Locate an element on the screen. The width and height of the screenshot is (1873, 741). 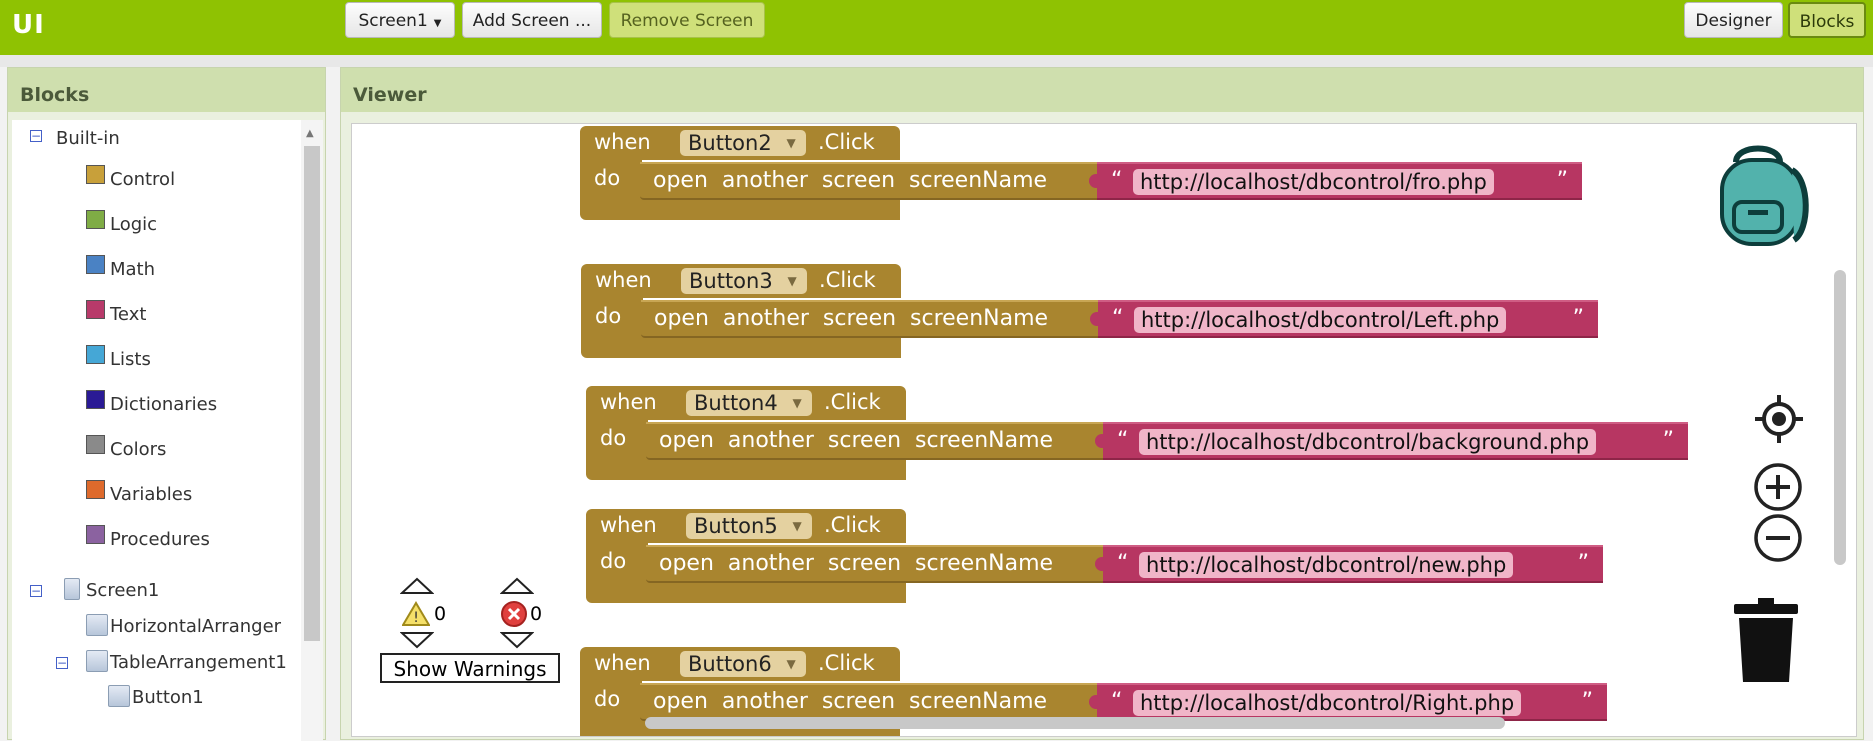
screen-select-dropdown: Screen1 ▼ is located at coordinates (400, 20).